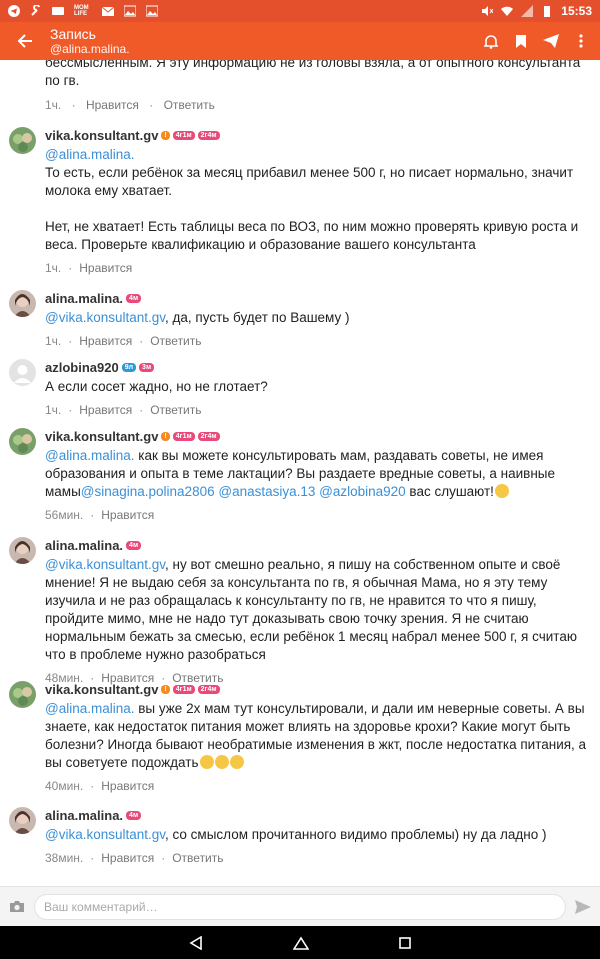 This screenshot has height=959, width=600. Describe the element at coordinates (64, 858) in the screenshot. I see `comment-time: 38мин.` at that location.